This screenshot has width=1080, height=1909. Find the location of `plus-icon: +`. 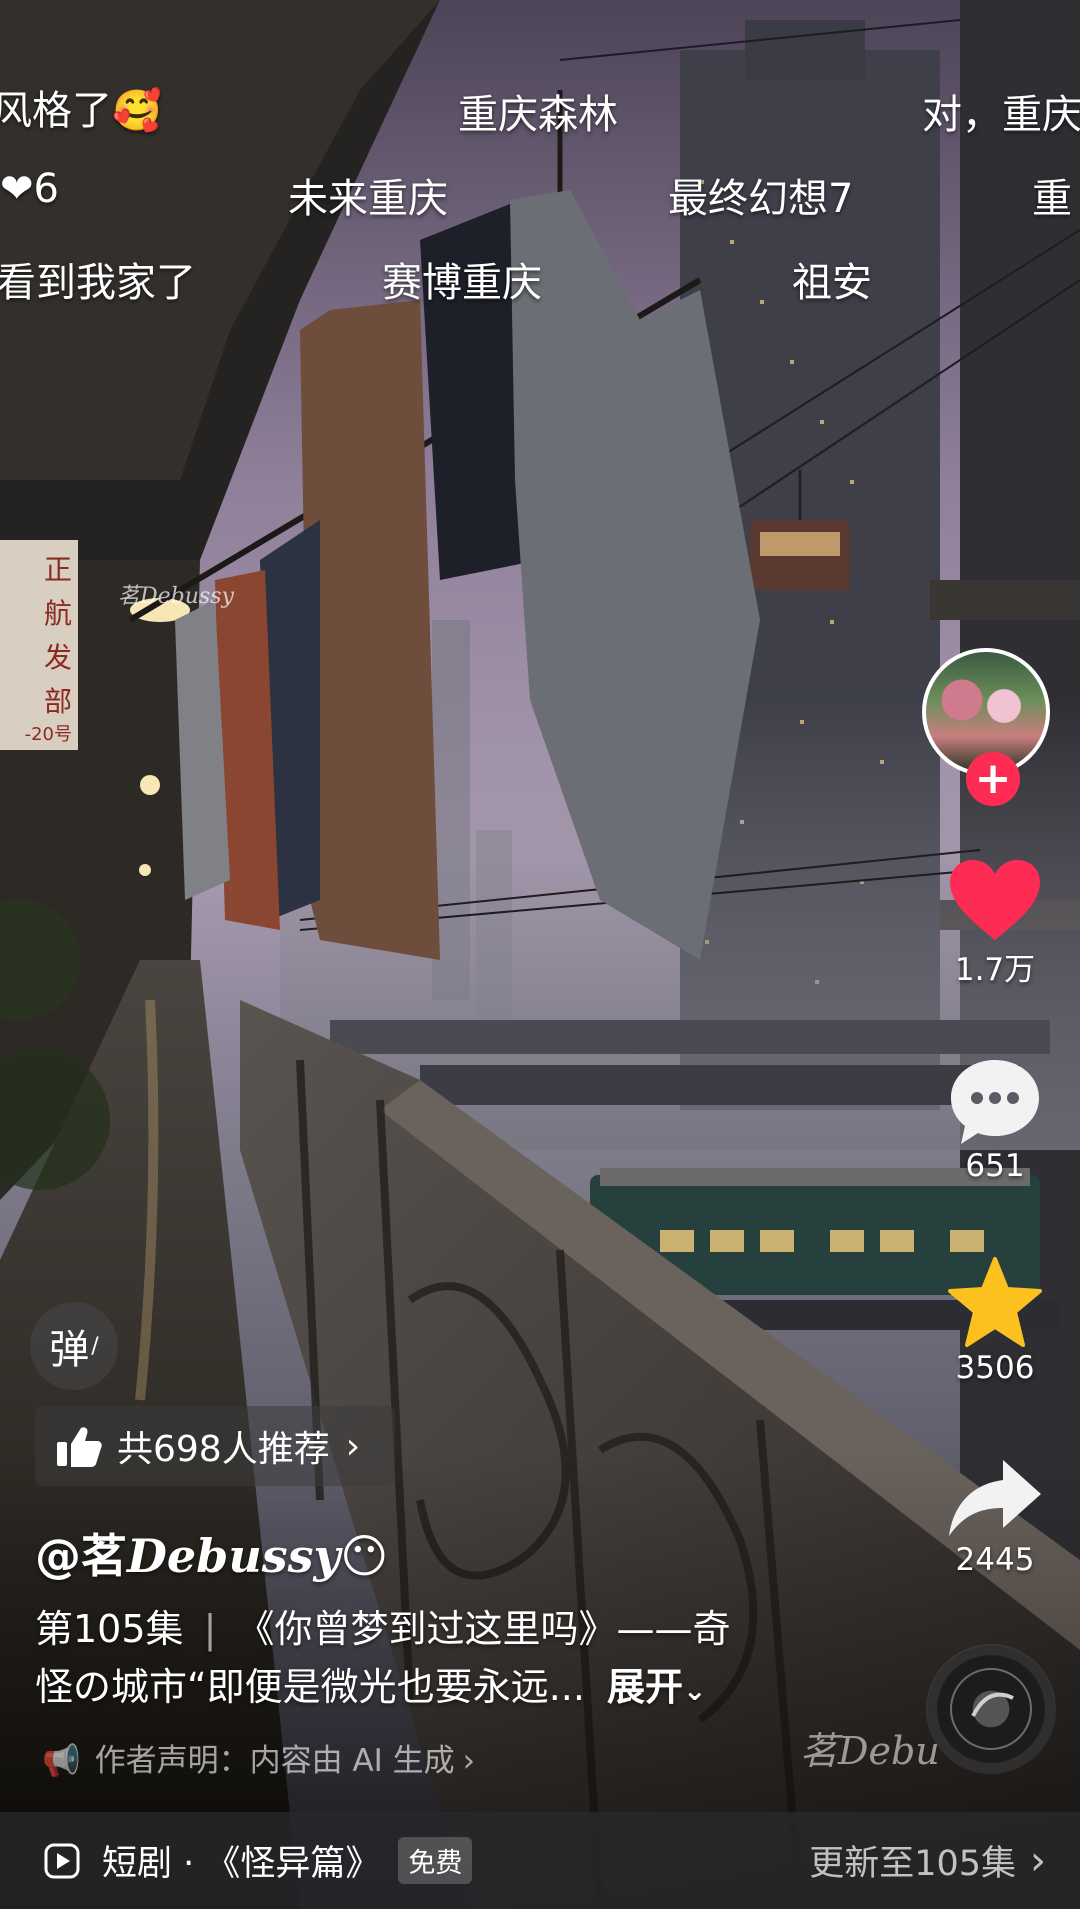

plus-icon: + is located at coordinates (993, 778).